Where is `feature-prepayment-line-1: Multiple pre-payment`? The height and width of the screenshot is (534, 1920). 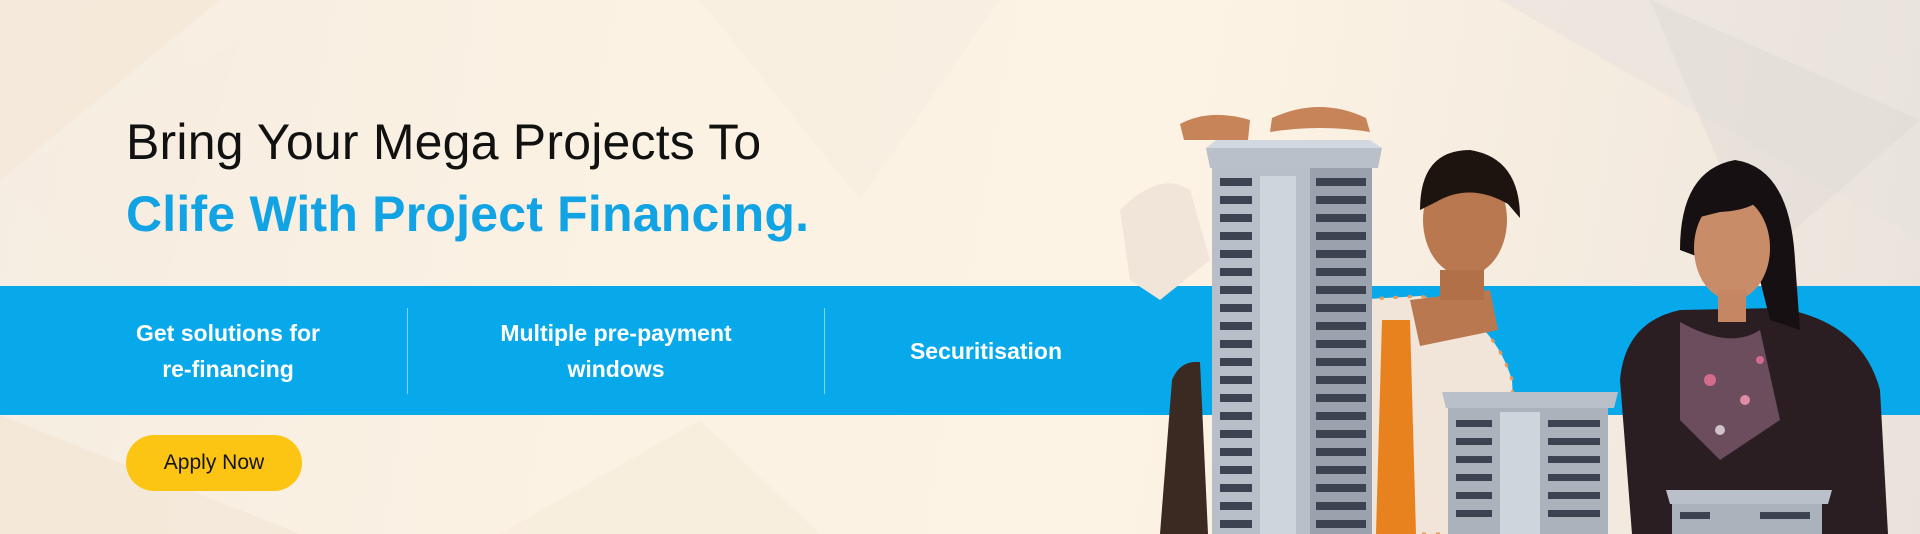
feature-prepayment-line-1: Multiple pre-payment is located at coordinates (616, 332).